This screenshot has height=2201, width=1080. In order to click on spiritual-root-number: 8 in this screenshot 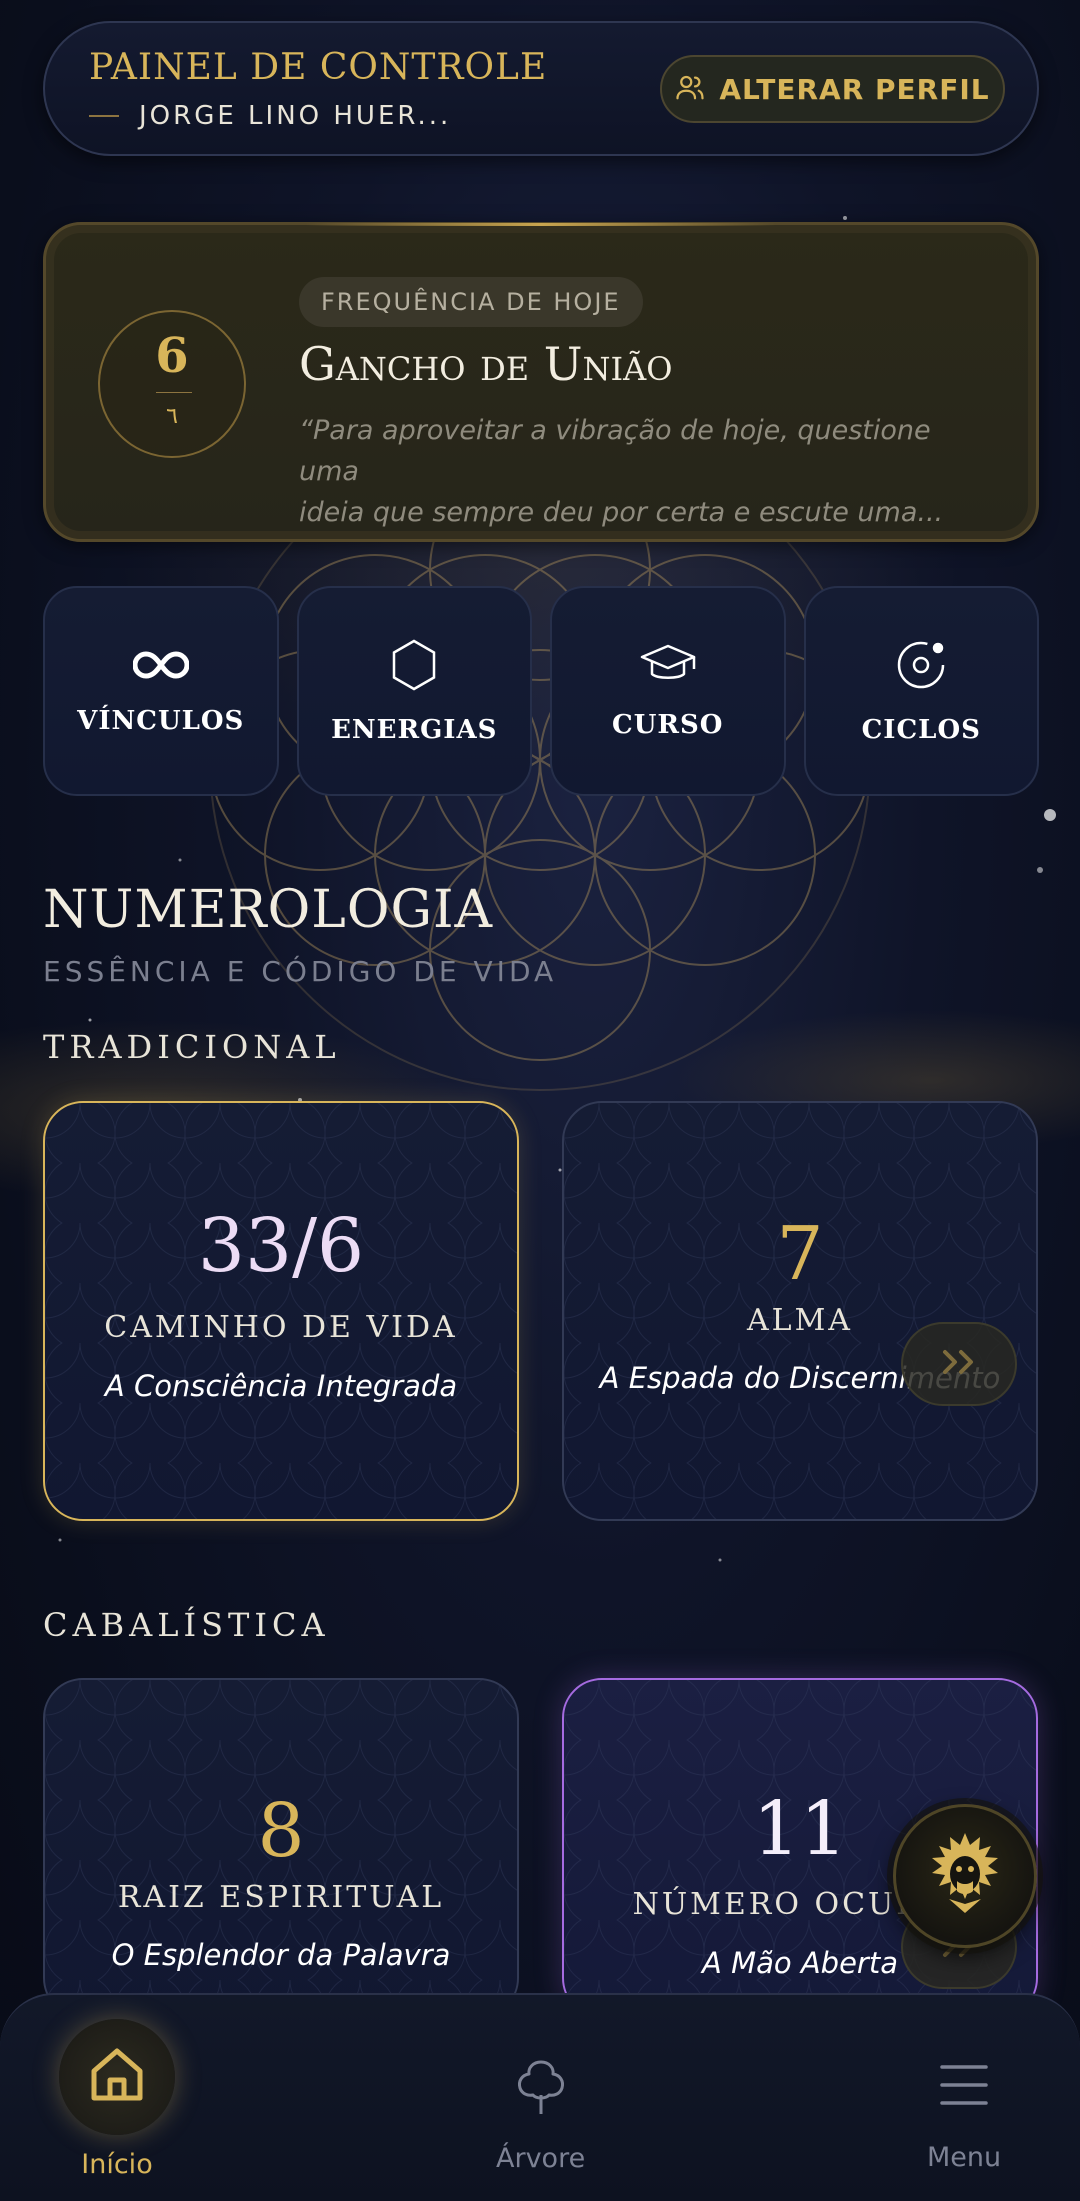, I will do `click(281, 1831)`.